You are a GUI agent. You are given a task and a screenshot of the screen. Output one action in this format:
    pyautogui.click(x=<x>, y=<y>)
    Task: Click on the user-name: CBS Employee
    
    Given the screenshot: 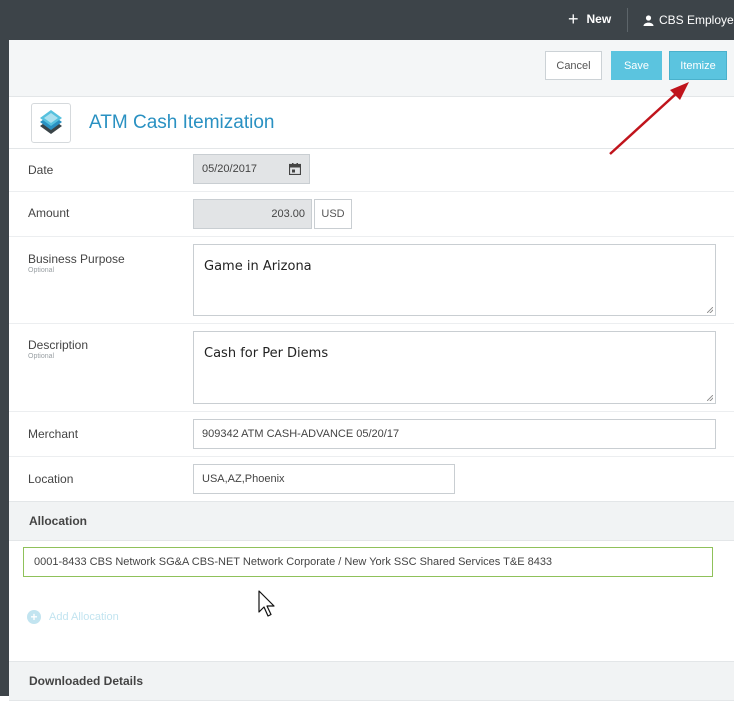 What is the action you would take?
    pyautogui.click(x=696, y=20)
    